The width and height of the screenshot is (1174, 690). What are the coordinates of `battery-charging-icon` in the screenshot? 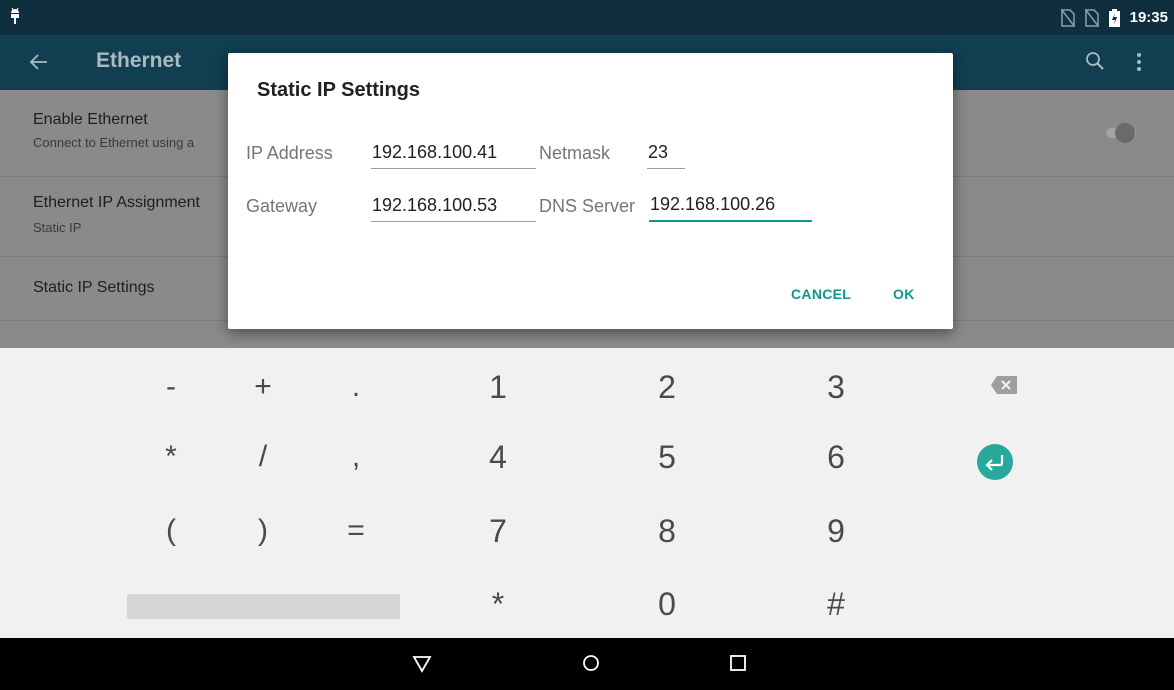 It's located at (1114, 17).